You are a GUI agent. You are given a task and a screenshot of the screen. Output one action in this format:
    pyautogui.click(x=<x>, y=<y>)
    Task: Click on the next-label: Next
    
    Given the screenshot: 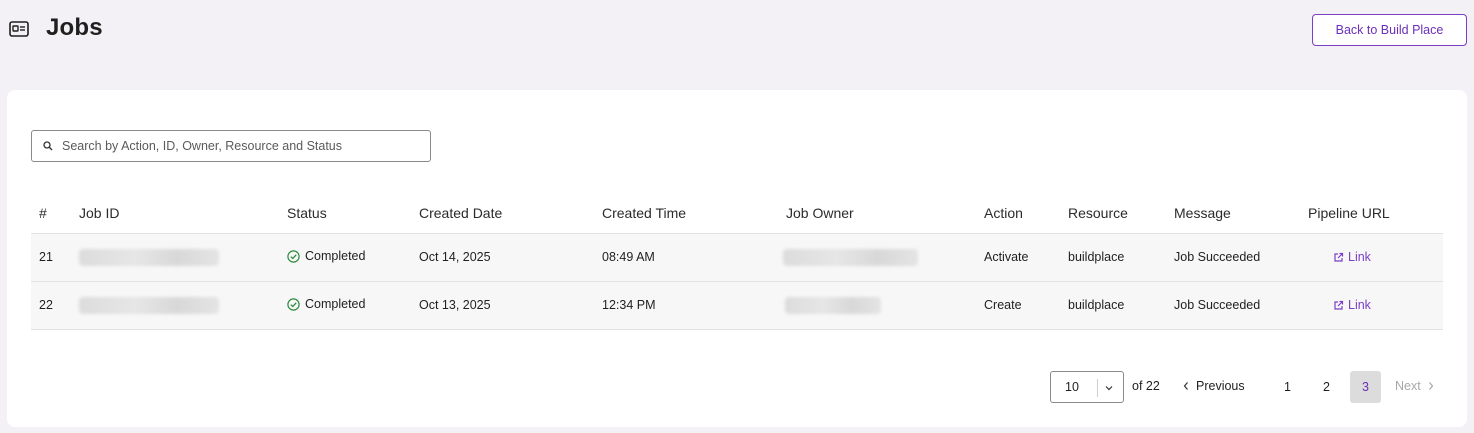 What is the action you would take?
    pyautogui.click(x=1408, y=386)
    